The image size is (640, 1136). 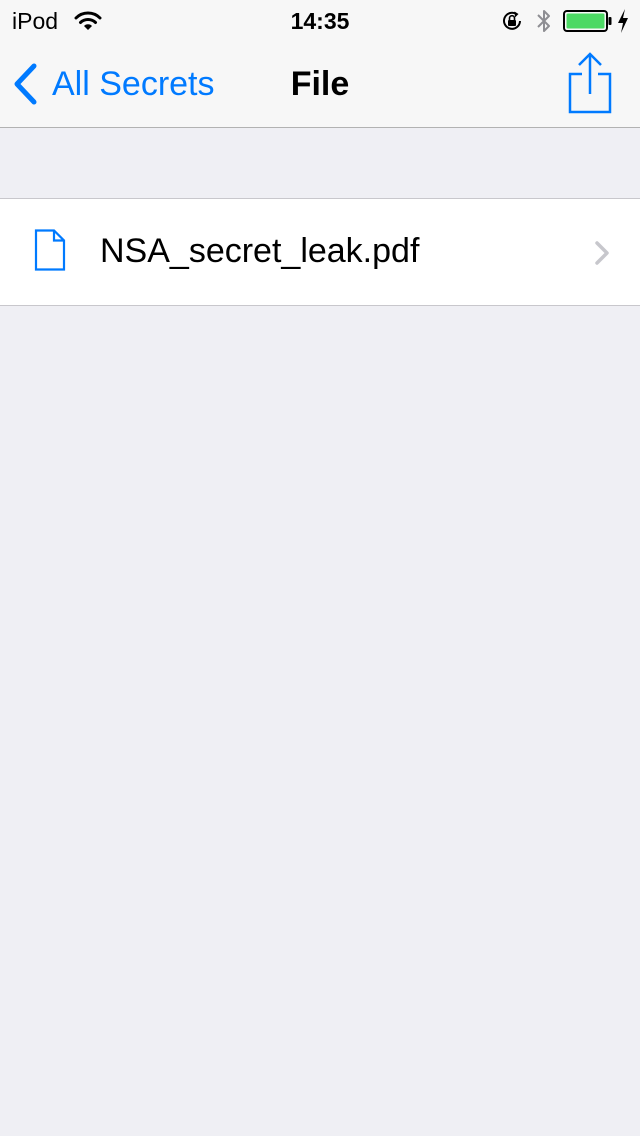 What do you see at coordinates (320, 84) in the screenshot?
I see `navigation-bar: All Secrets File` at bounding box center [320, 84].